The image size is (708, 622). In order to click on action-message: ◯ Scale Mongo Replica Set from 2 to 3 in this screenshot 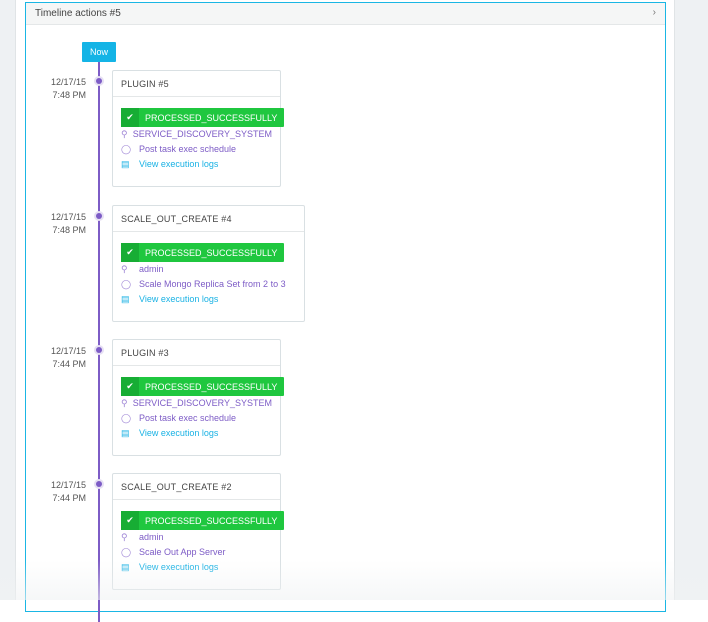, I will do `click(208, 284)`.